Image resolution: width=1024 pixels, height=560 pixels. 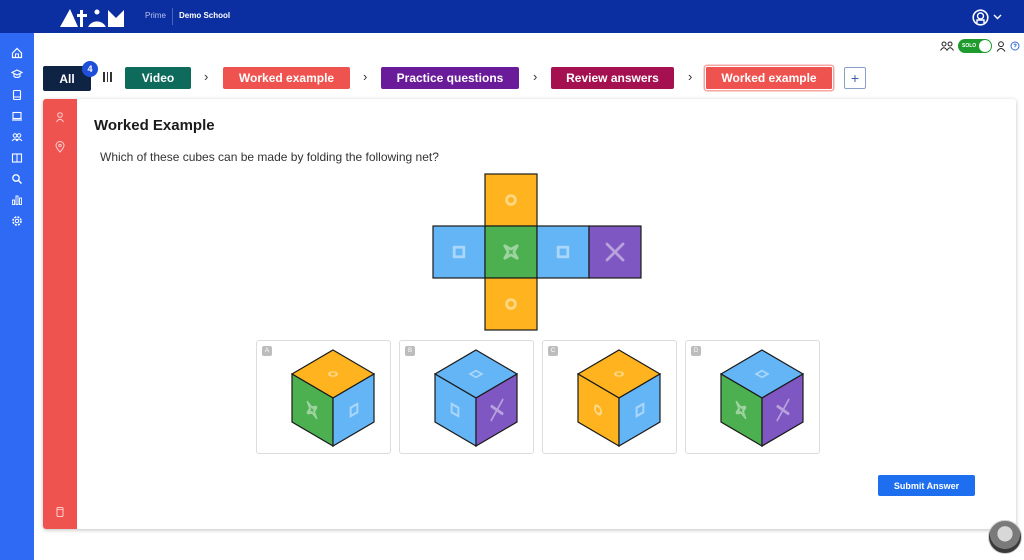 What do you see at coordinates (155, 15) in the screenshot?
I see `product-name: Prime` at bounding box center [155, 15].